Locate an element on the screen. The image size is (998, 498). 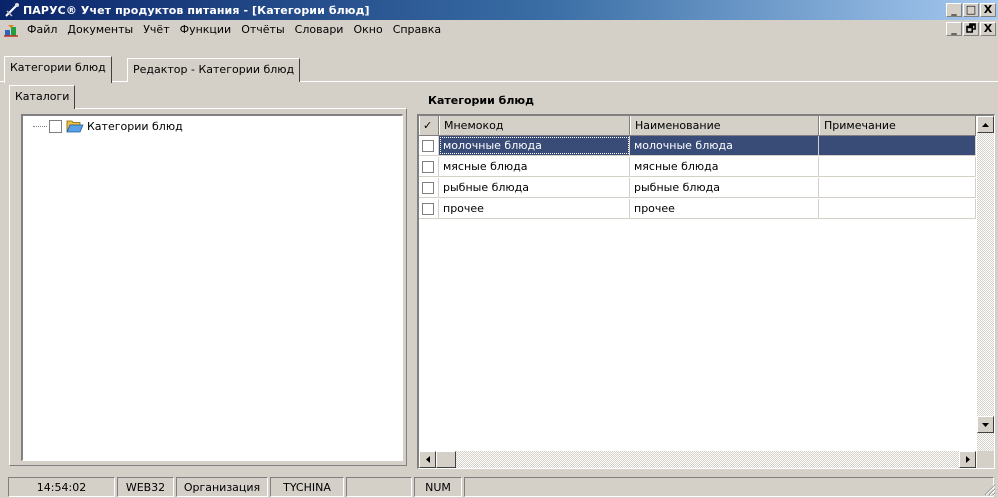
menu-help: Справка is located at coordinates (417, 29).